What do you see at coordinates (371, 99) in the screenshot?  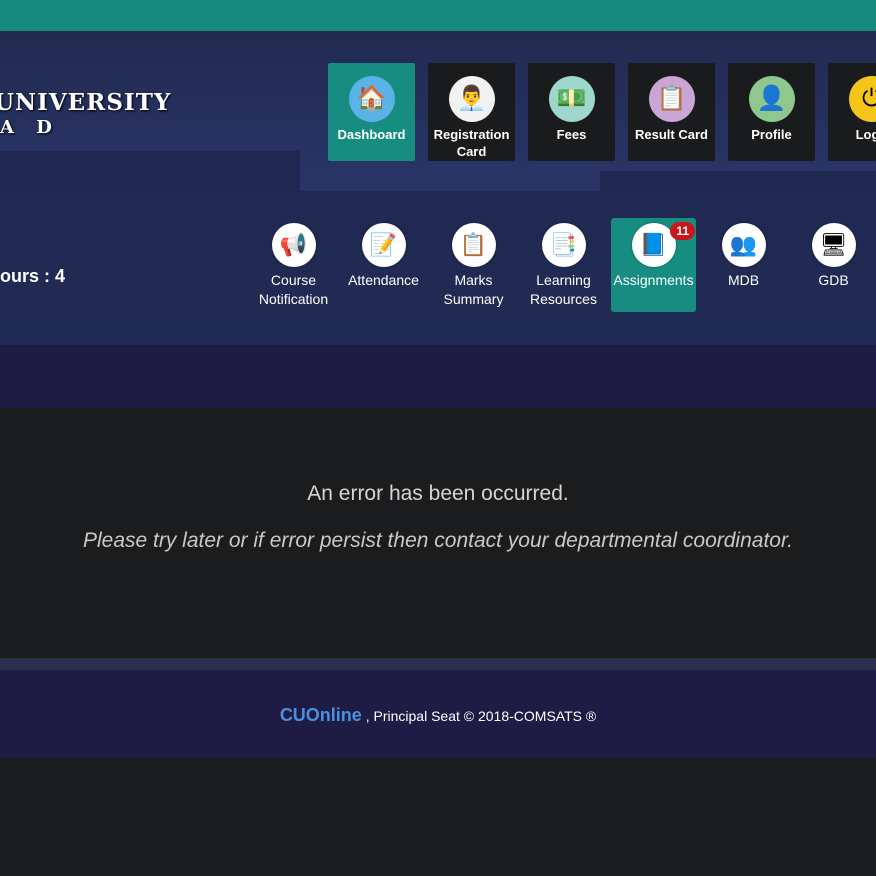 I see `home-icon: 🏠` at bounding box center [371, 99].